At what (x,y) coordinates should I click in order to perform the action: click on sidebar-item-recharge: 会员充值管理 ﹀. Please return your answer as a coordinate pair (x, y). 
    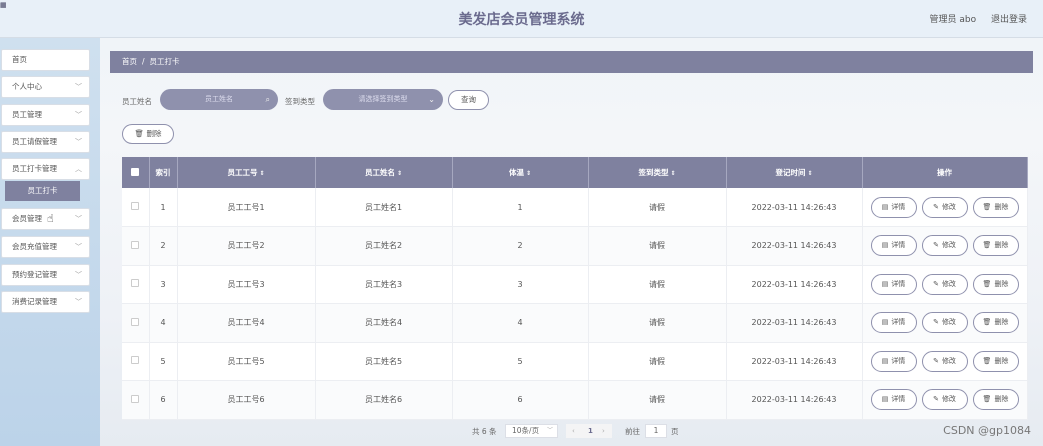
    Looking at the image, I should click on (45, 247).